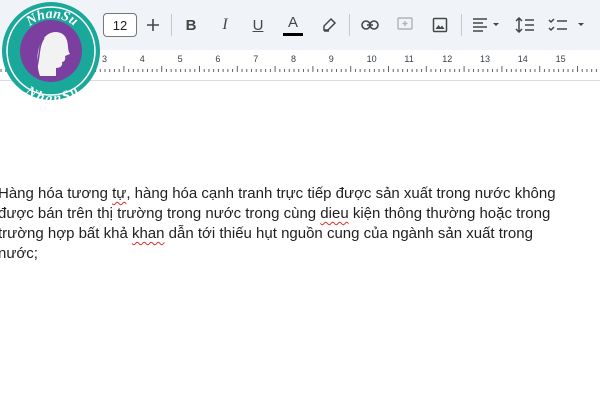 This screenshot has height=400, width=600. I want to click on ruler-number: 3, so click(105, 59).